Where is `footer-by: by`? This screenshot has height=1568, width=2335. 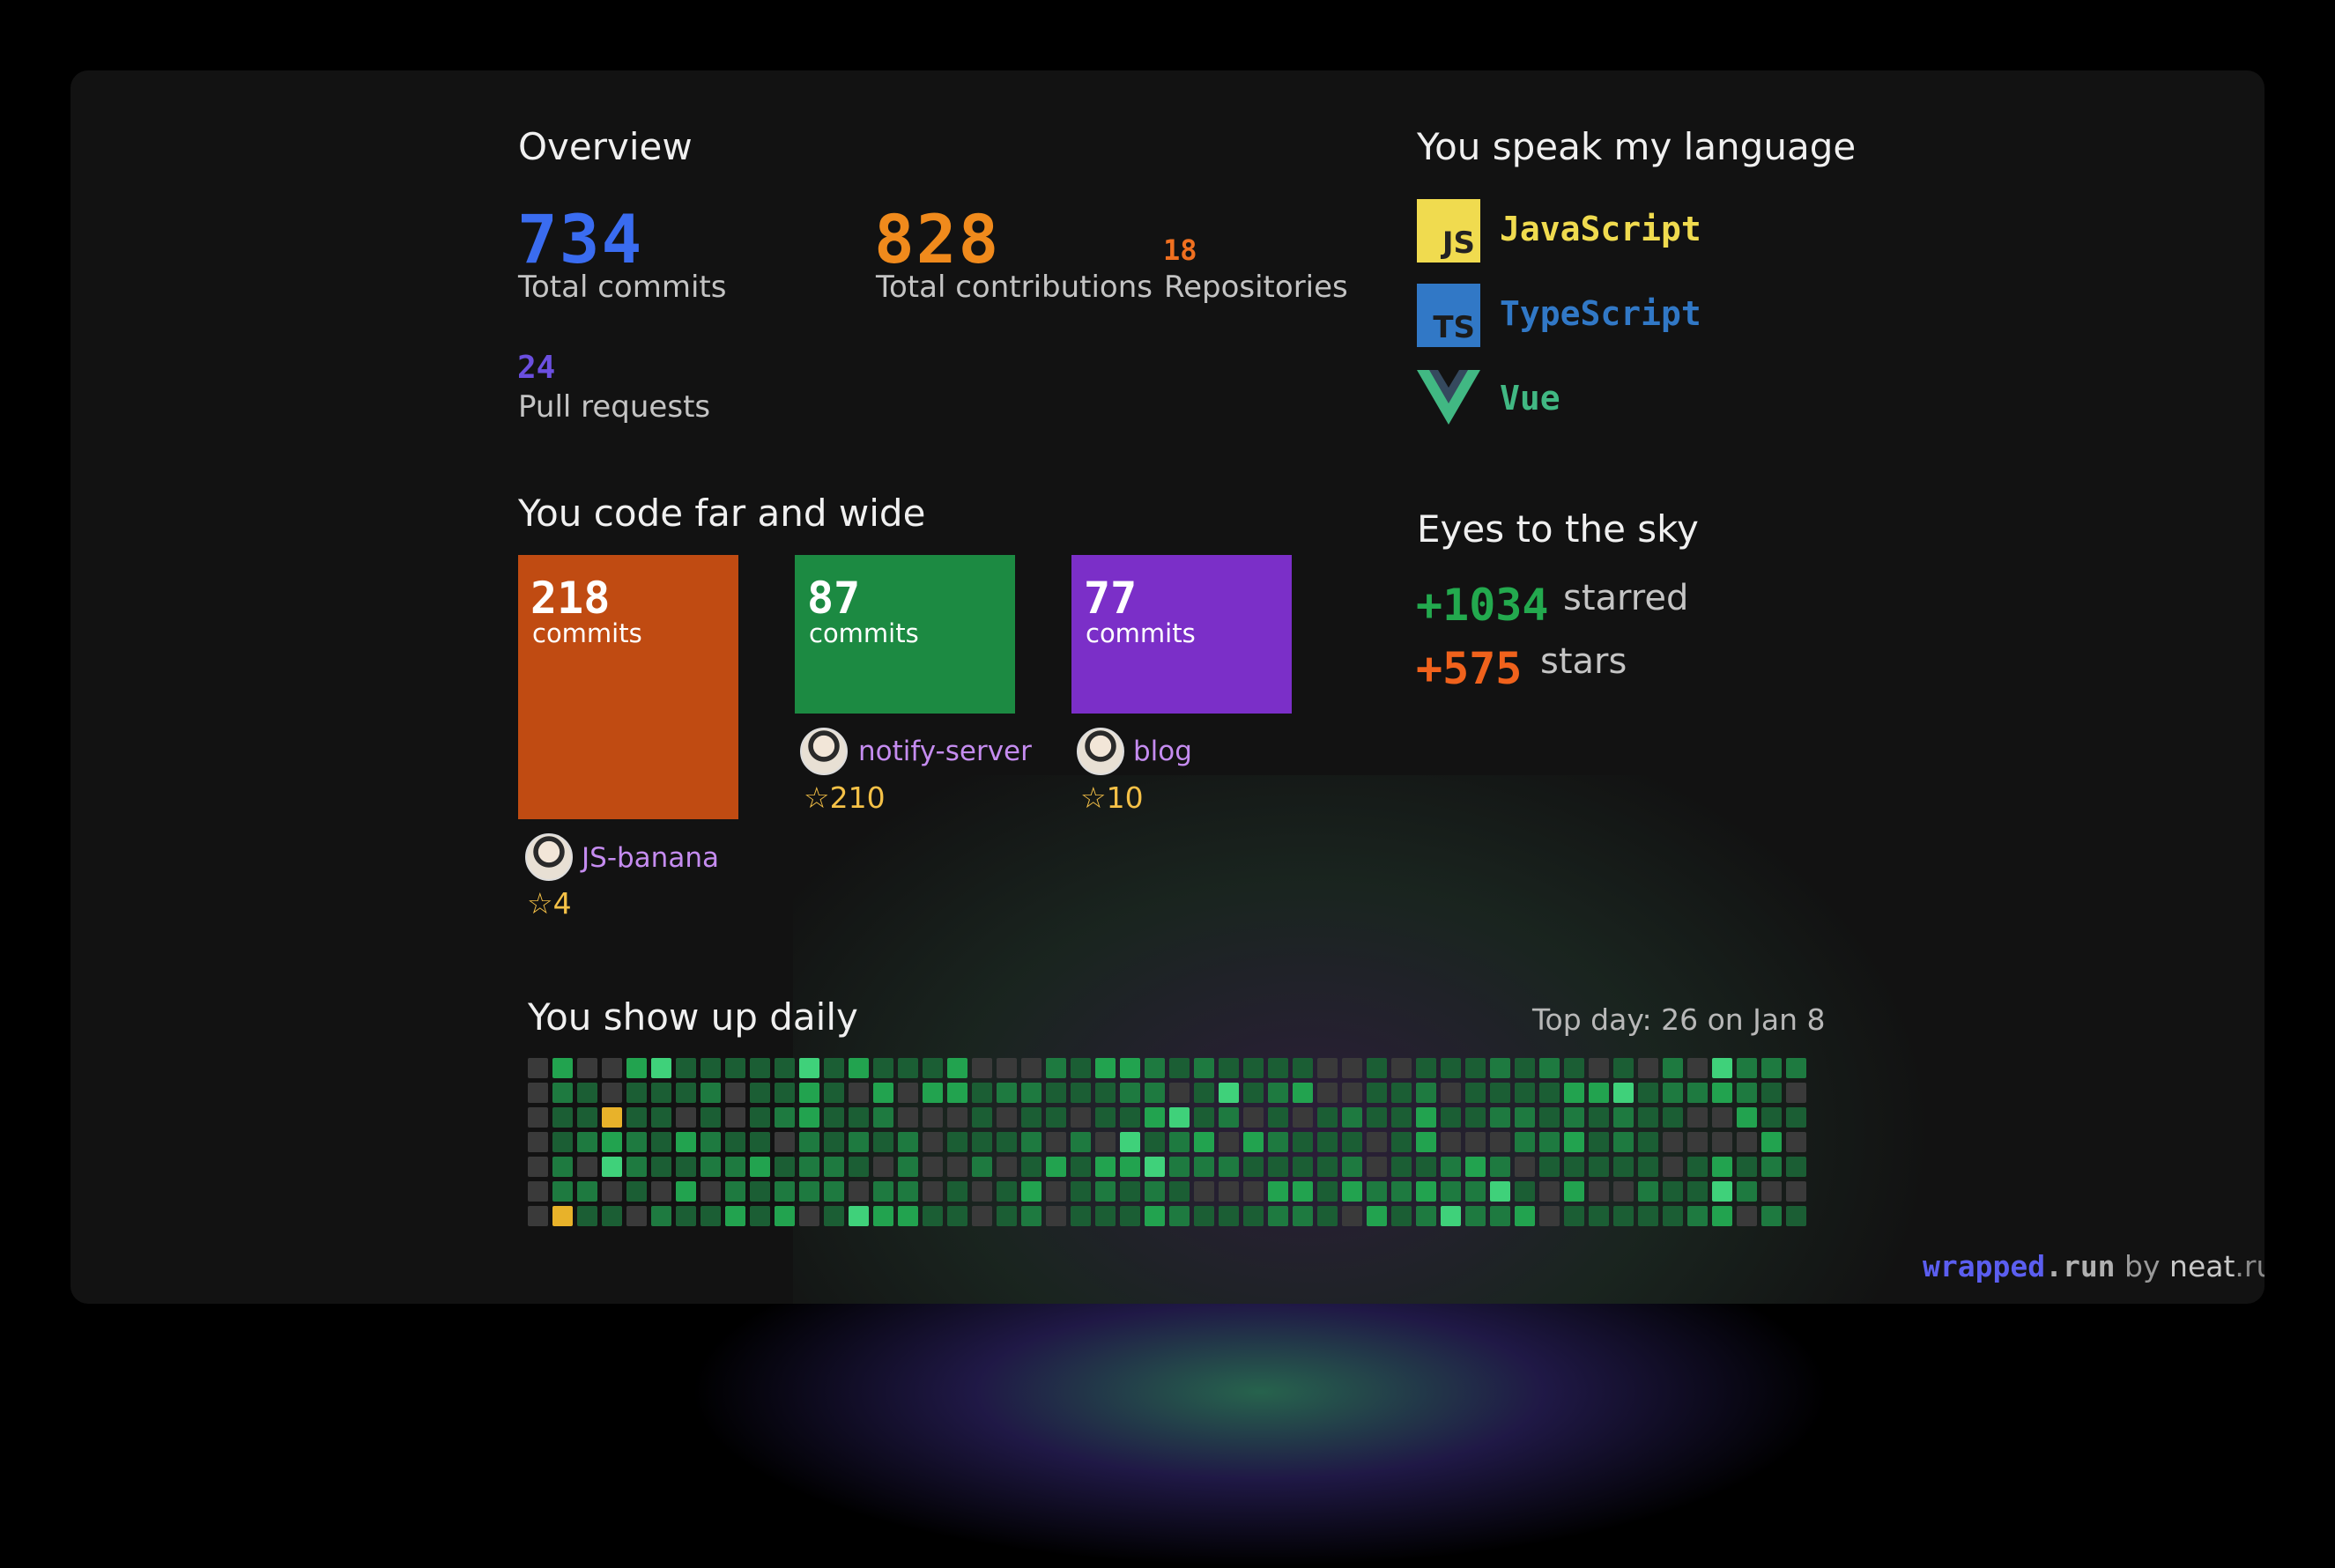 footer-by: by is located at coordinates (2142, 1266).